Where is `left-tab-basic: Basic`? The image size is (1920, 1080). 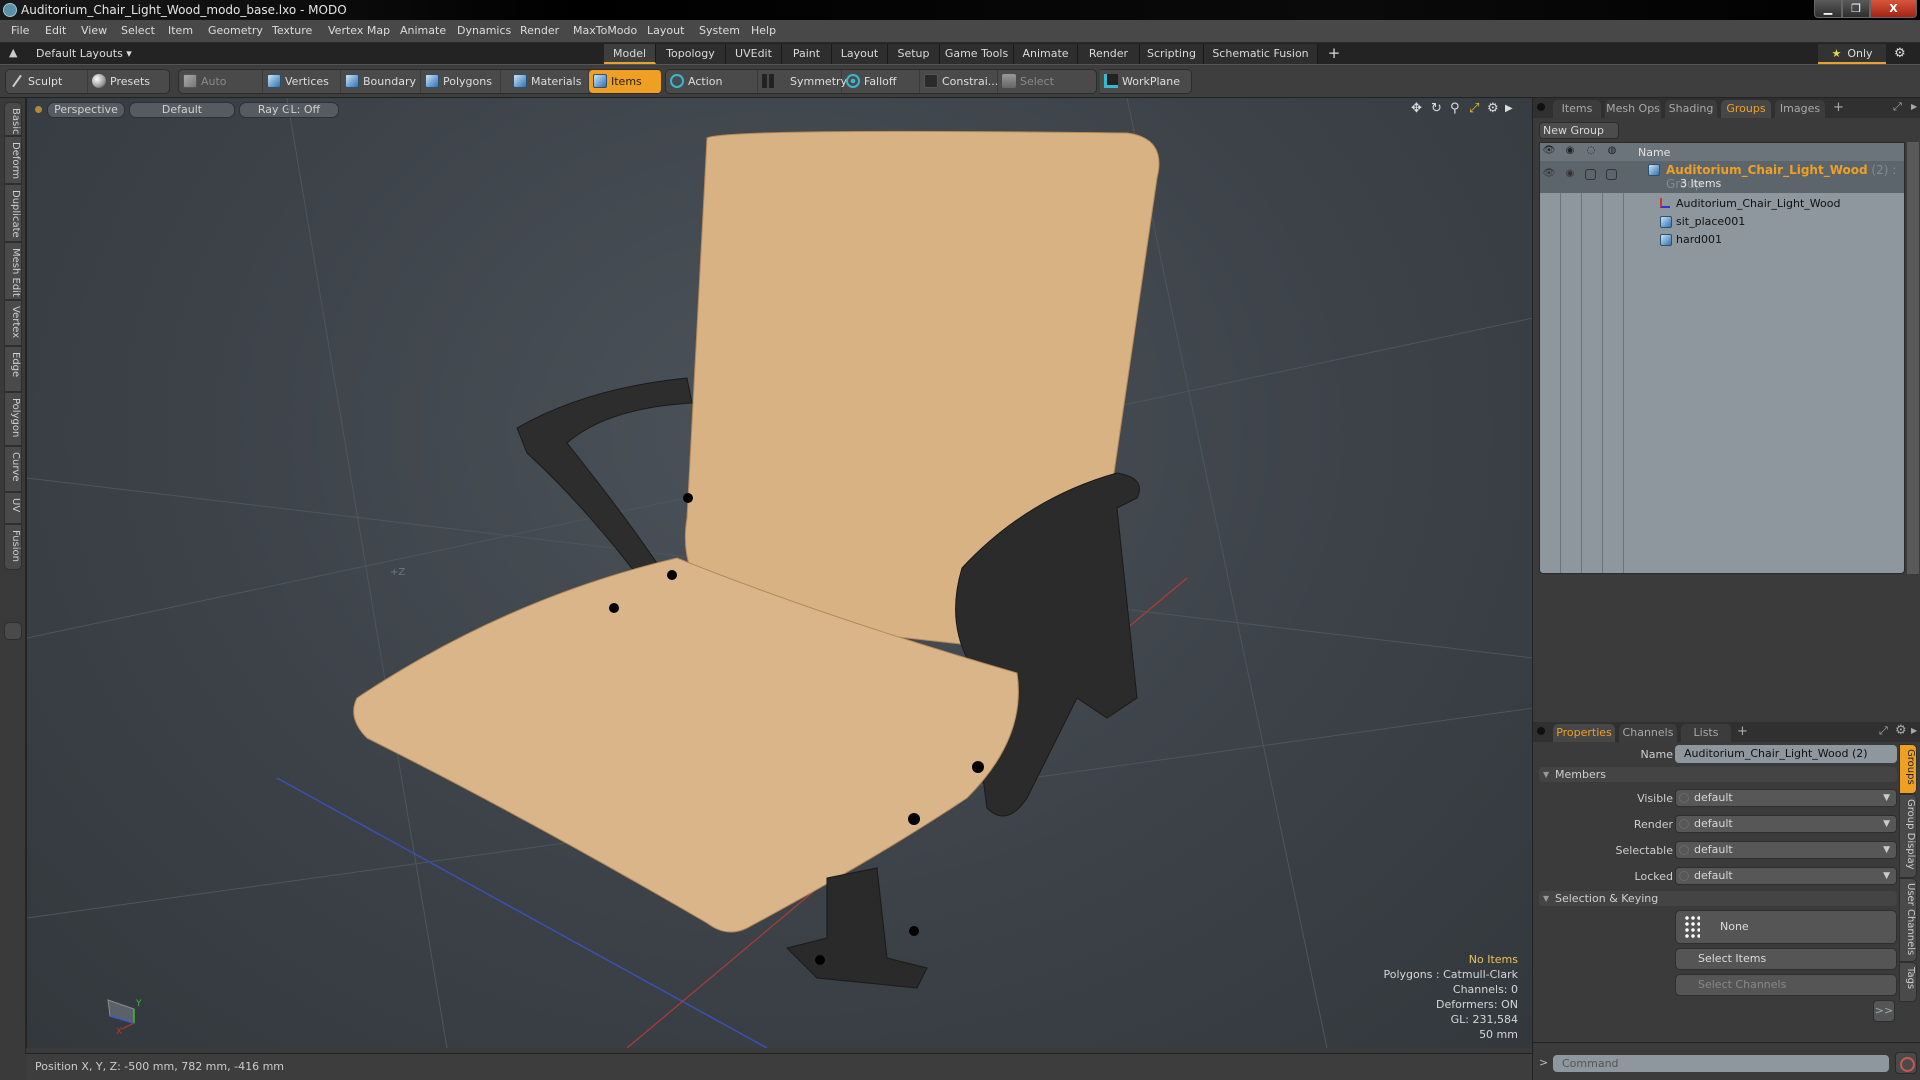
left-tab-basic: Basic is located at coordinates (13, 119).